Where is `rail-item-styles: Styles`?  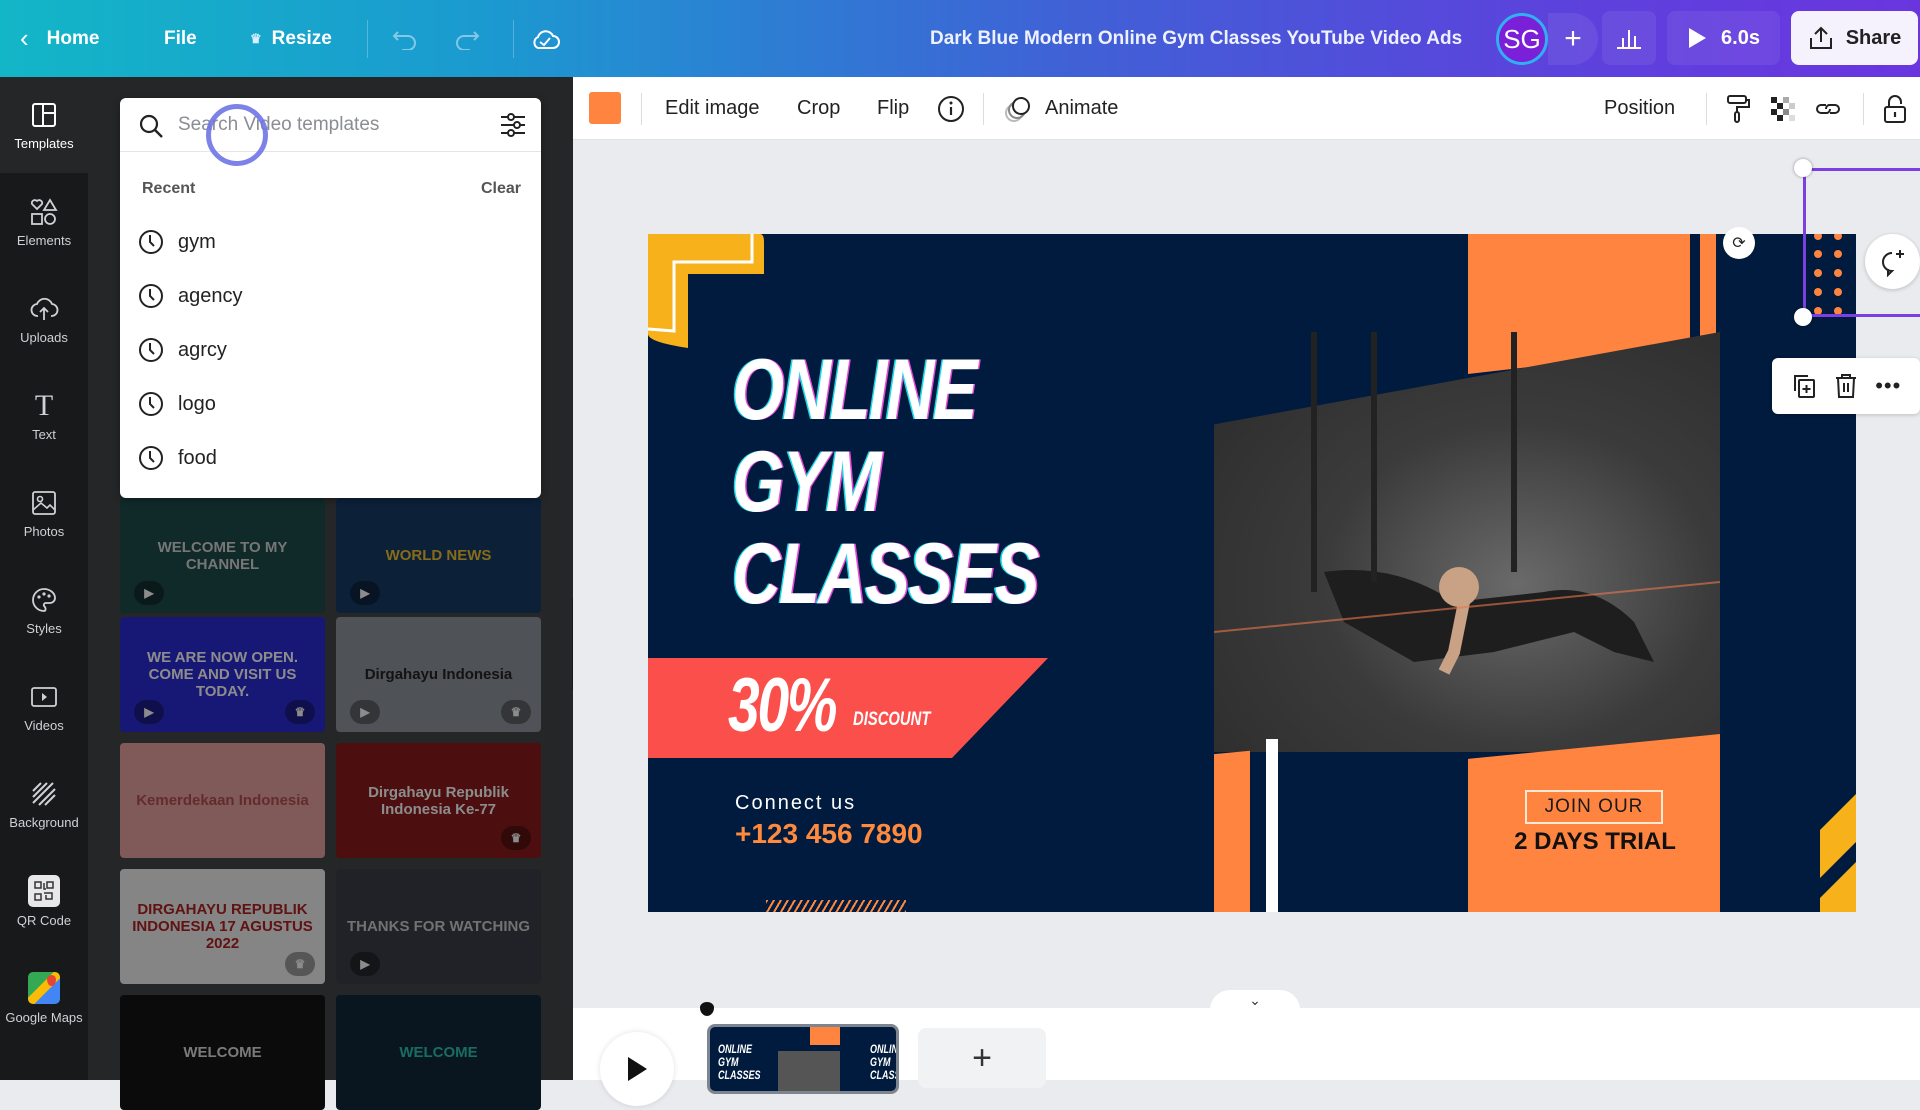 rail-item-styles: Styles is located at coordinates (44, 610).